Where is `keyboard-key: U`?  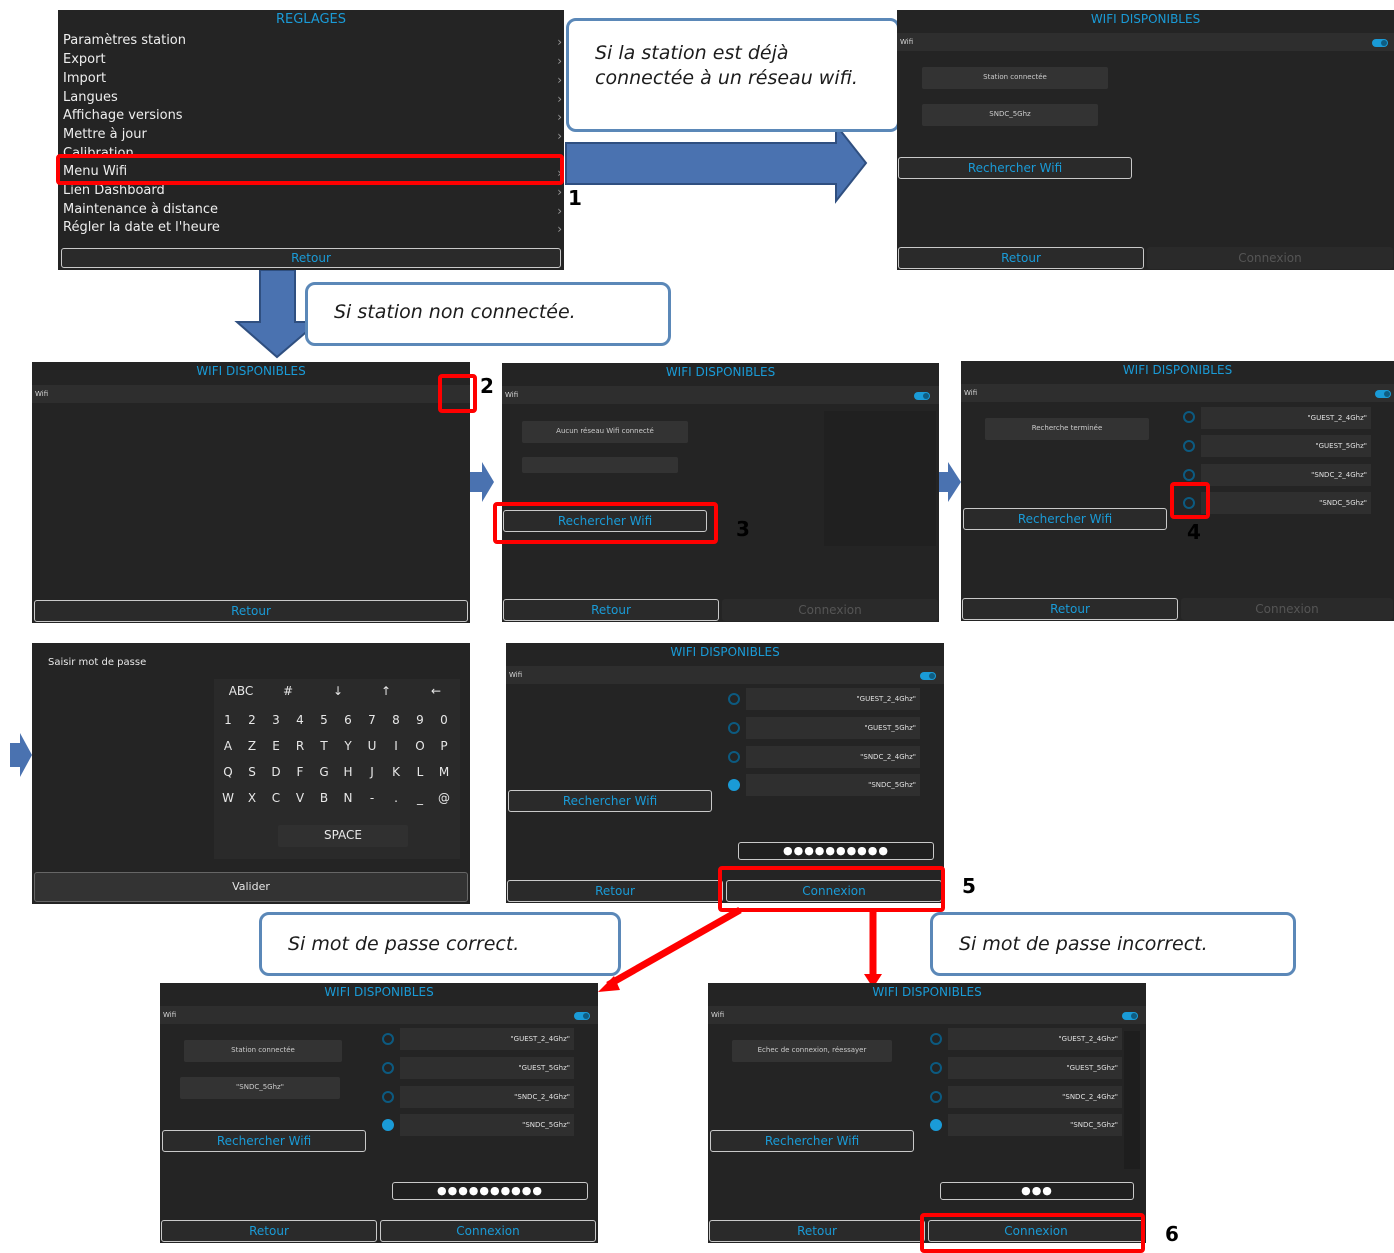 keyboard-key: U is located at coordinates (372, 746).